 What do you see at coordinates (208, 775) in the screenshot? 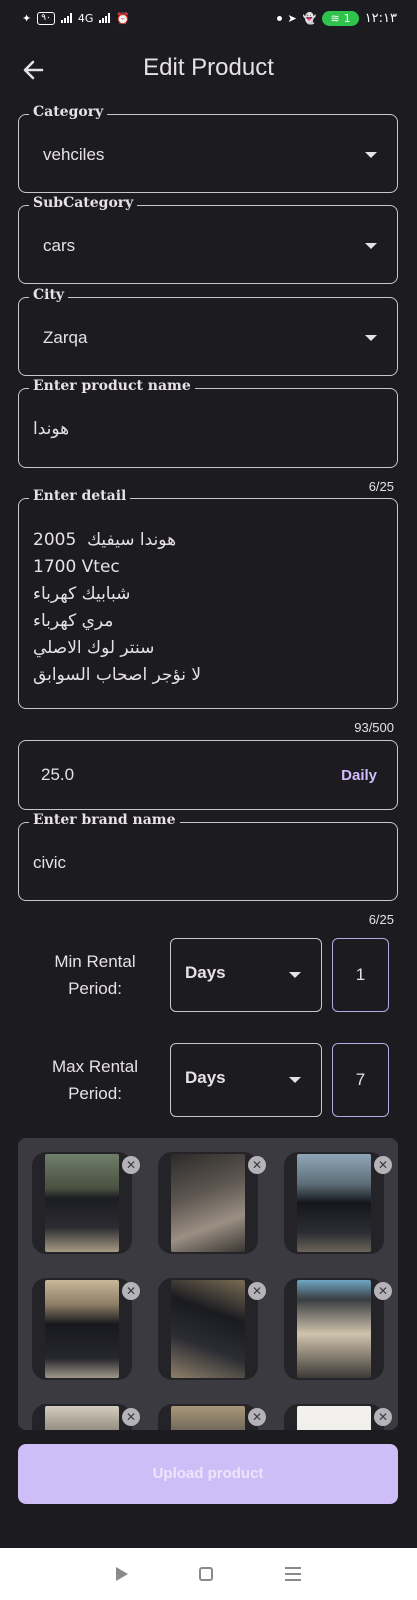
I see `price-input: 25.0 Daily` at bounding box center [208, 775].